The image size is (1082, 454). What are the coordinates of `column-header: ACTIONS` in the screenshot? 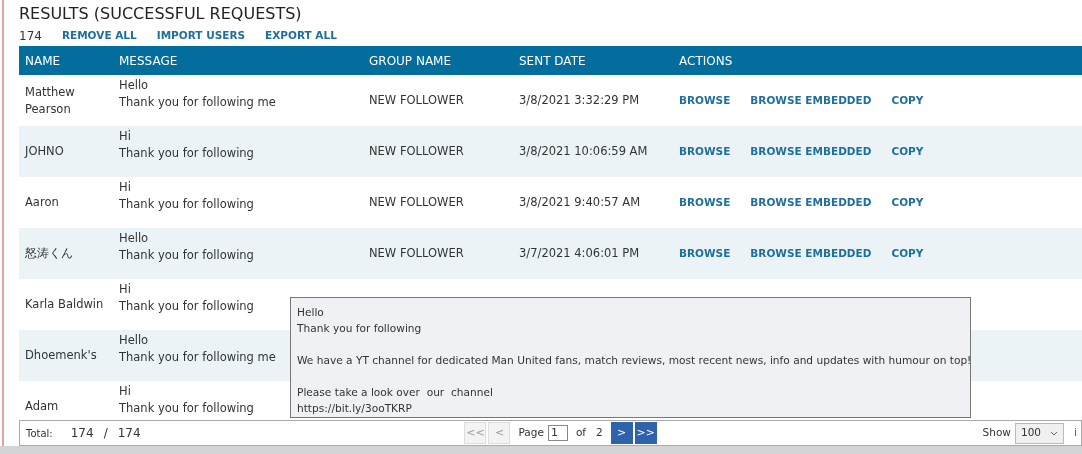 It's located at (706, 60).